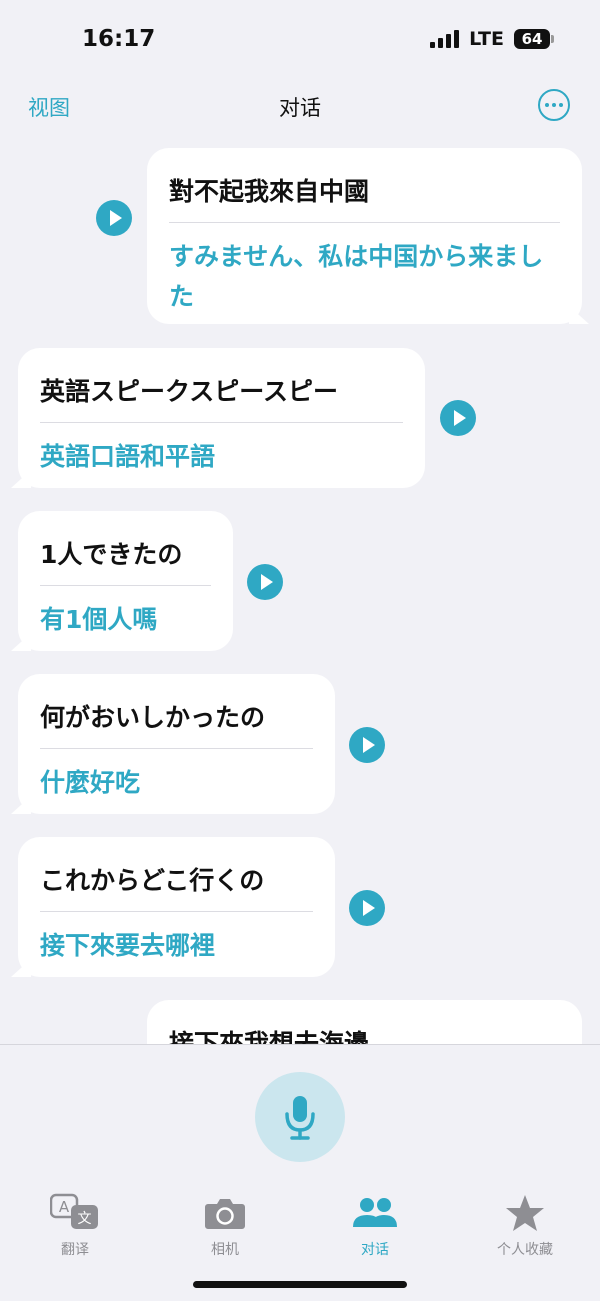 This screenshot has width=600, height=1301. I want to click on page-title: 对话, so click(300, 108).